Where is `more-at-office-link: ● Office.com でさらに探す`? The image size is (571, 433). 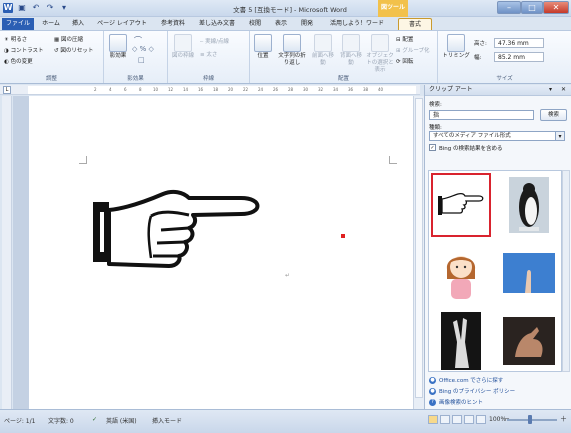
more-at-office-link: ● Office.com でさらに探す is located at coordinates (466, 380).